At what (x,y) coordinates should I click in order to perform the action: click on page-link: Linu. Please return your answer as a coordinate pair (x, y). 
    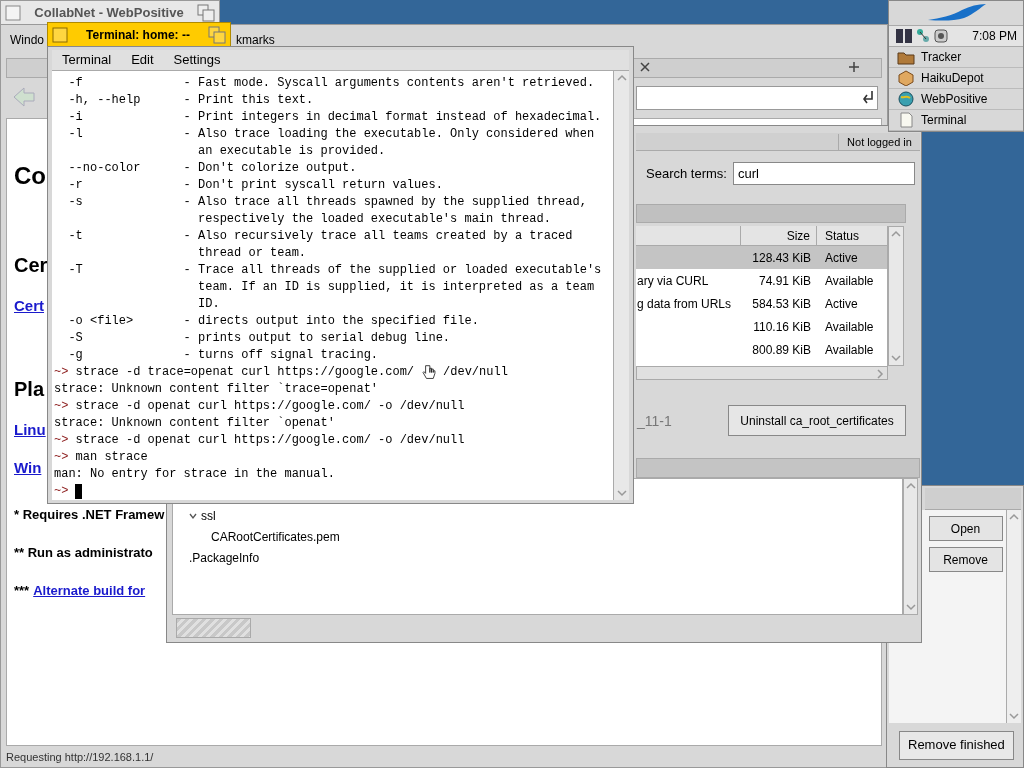
    Looking at the image, I should click on (30, 430).